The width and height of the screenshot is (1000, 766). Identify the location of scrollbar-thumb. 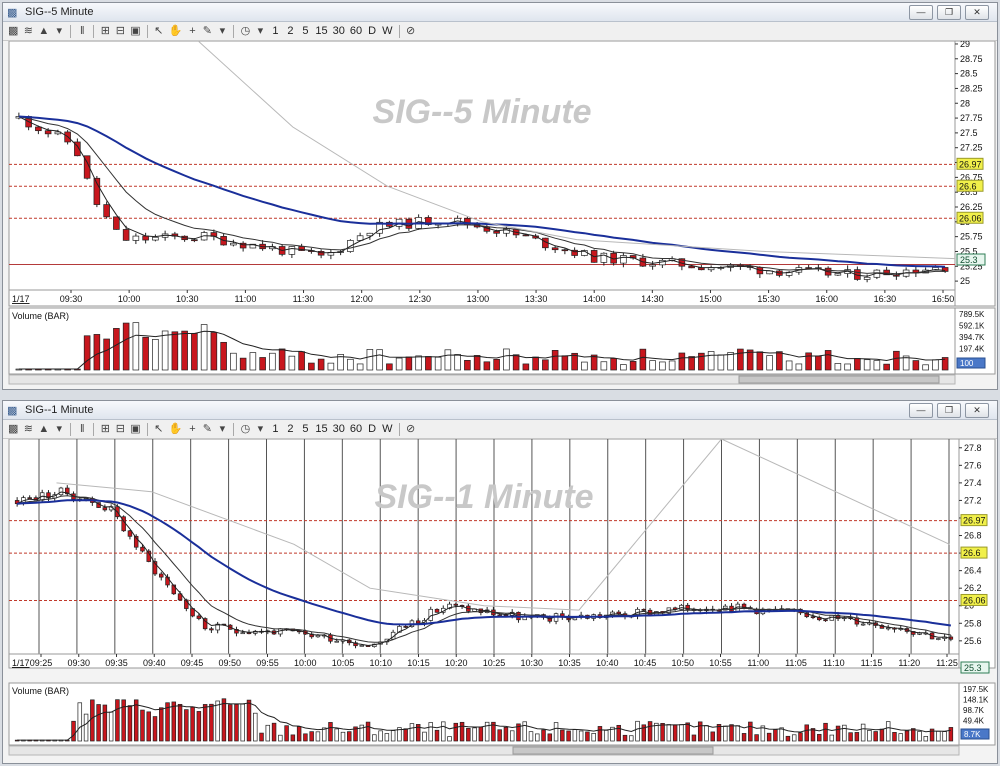
(839, 379).